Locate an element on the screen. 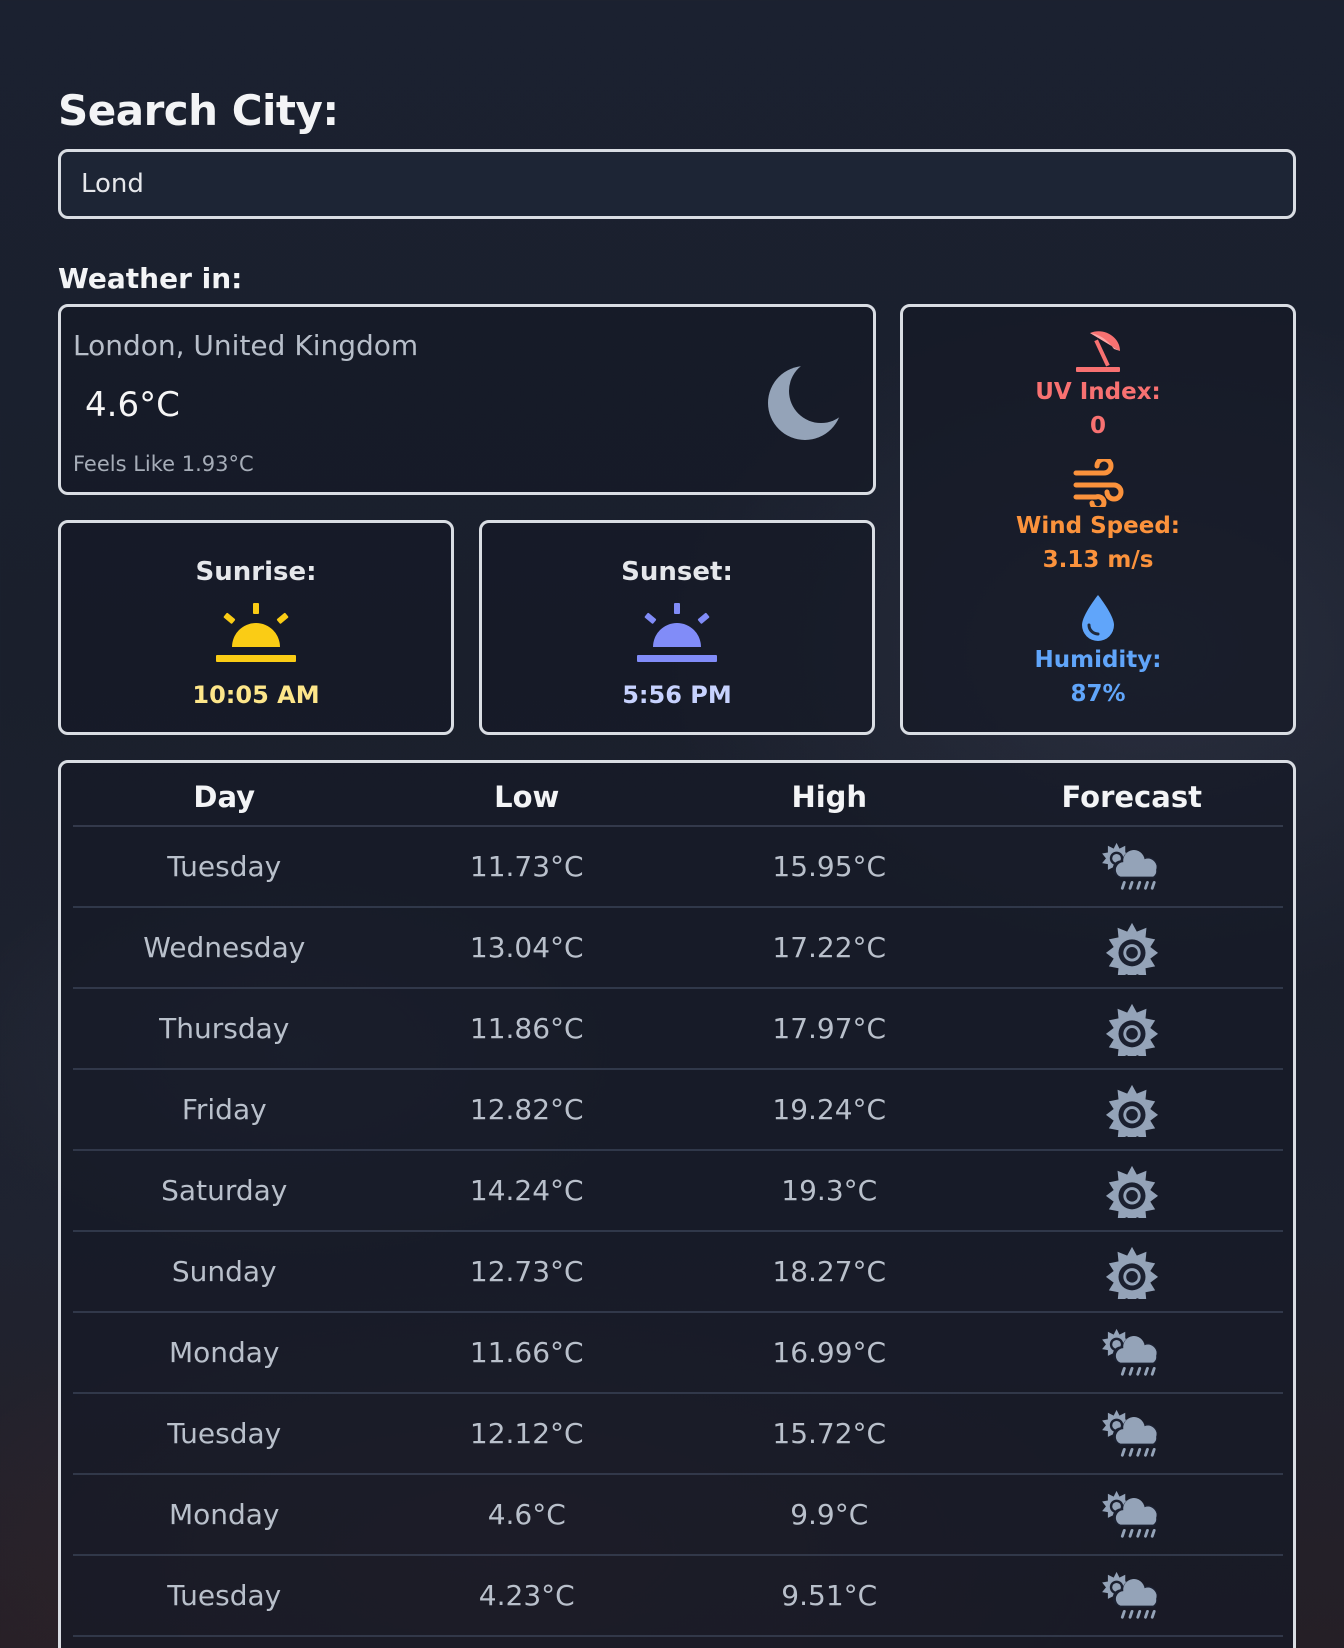  wind-icon is located at coordinates (1098, 483).